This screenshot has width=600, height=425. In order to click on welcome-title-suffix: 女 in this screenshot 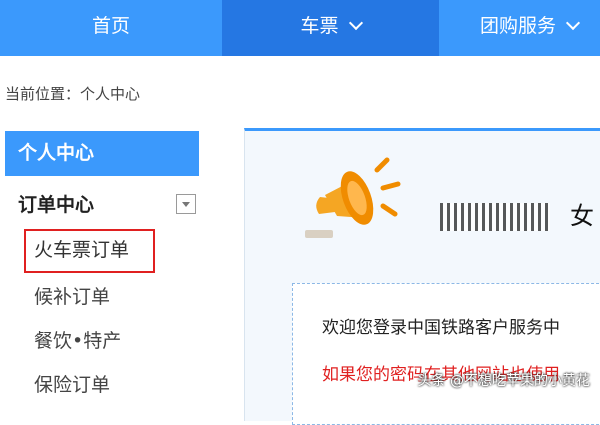, I will do `click(583, 216)`.